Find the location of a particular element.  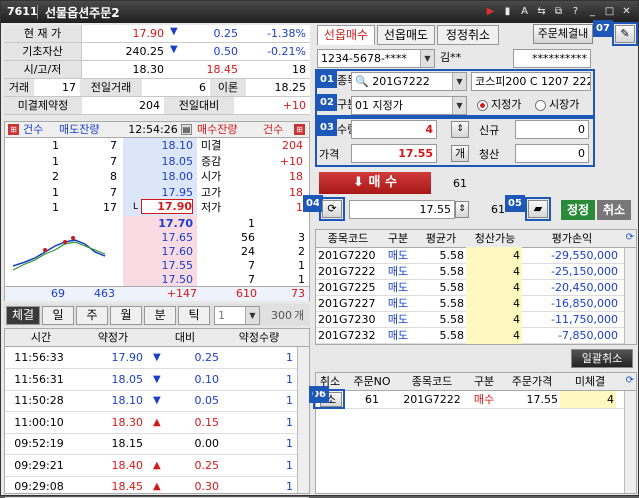

tab-day: 일 is located at coordinates (58, 315).